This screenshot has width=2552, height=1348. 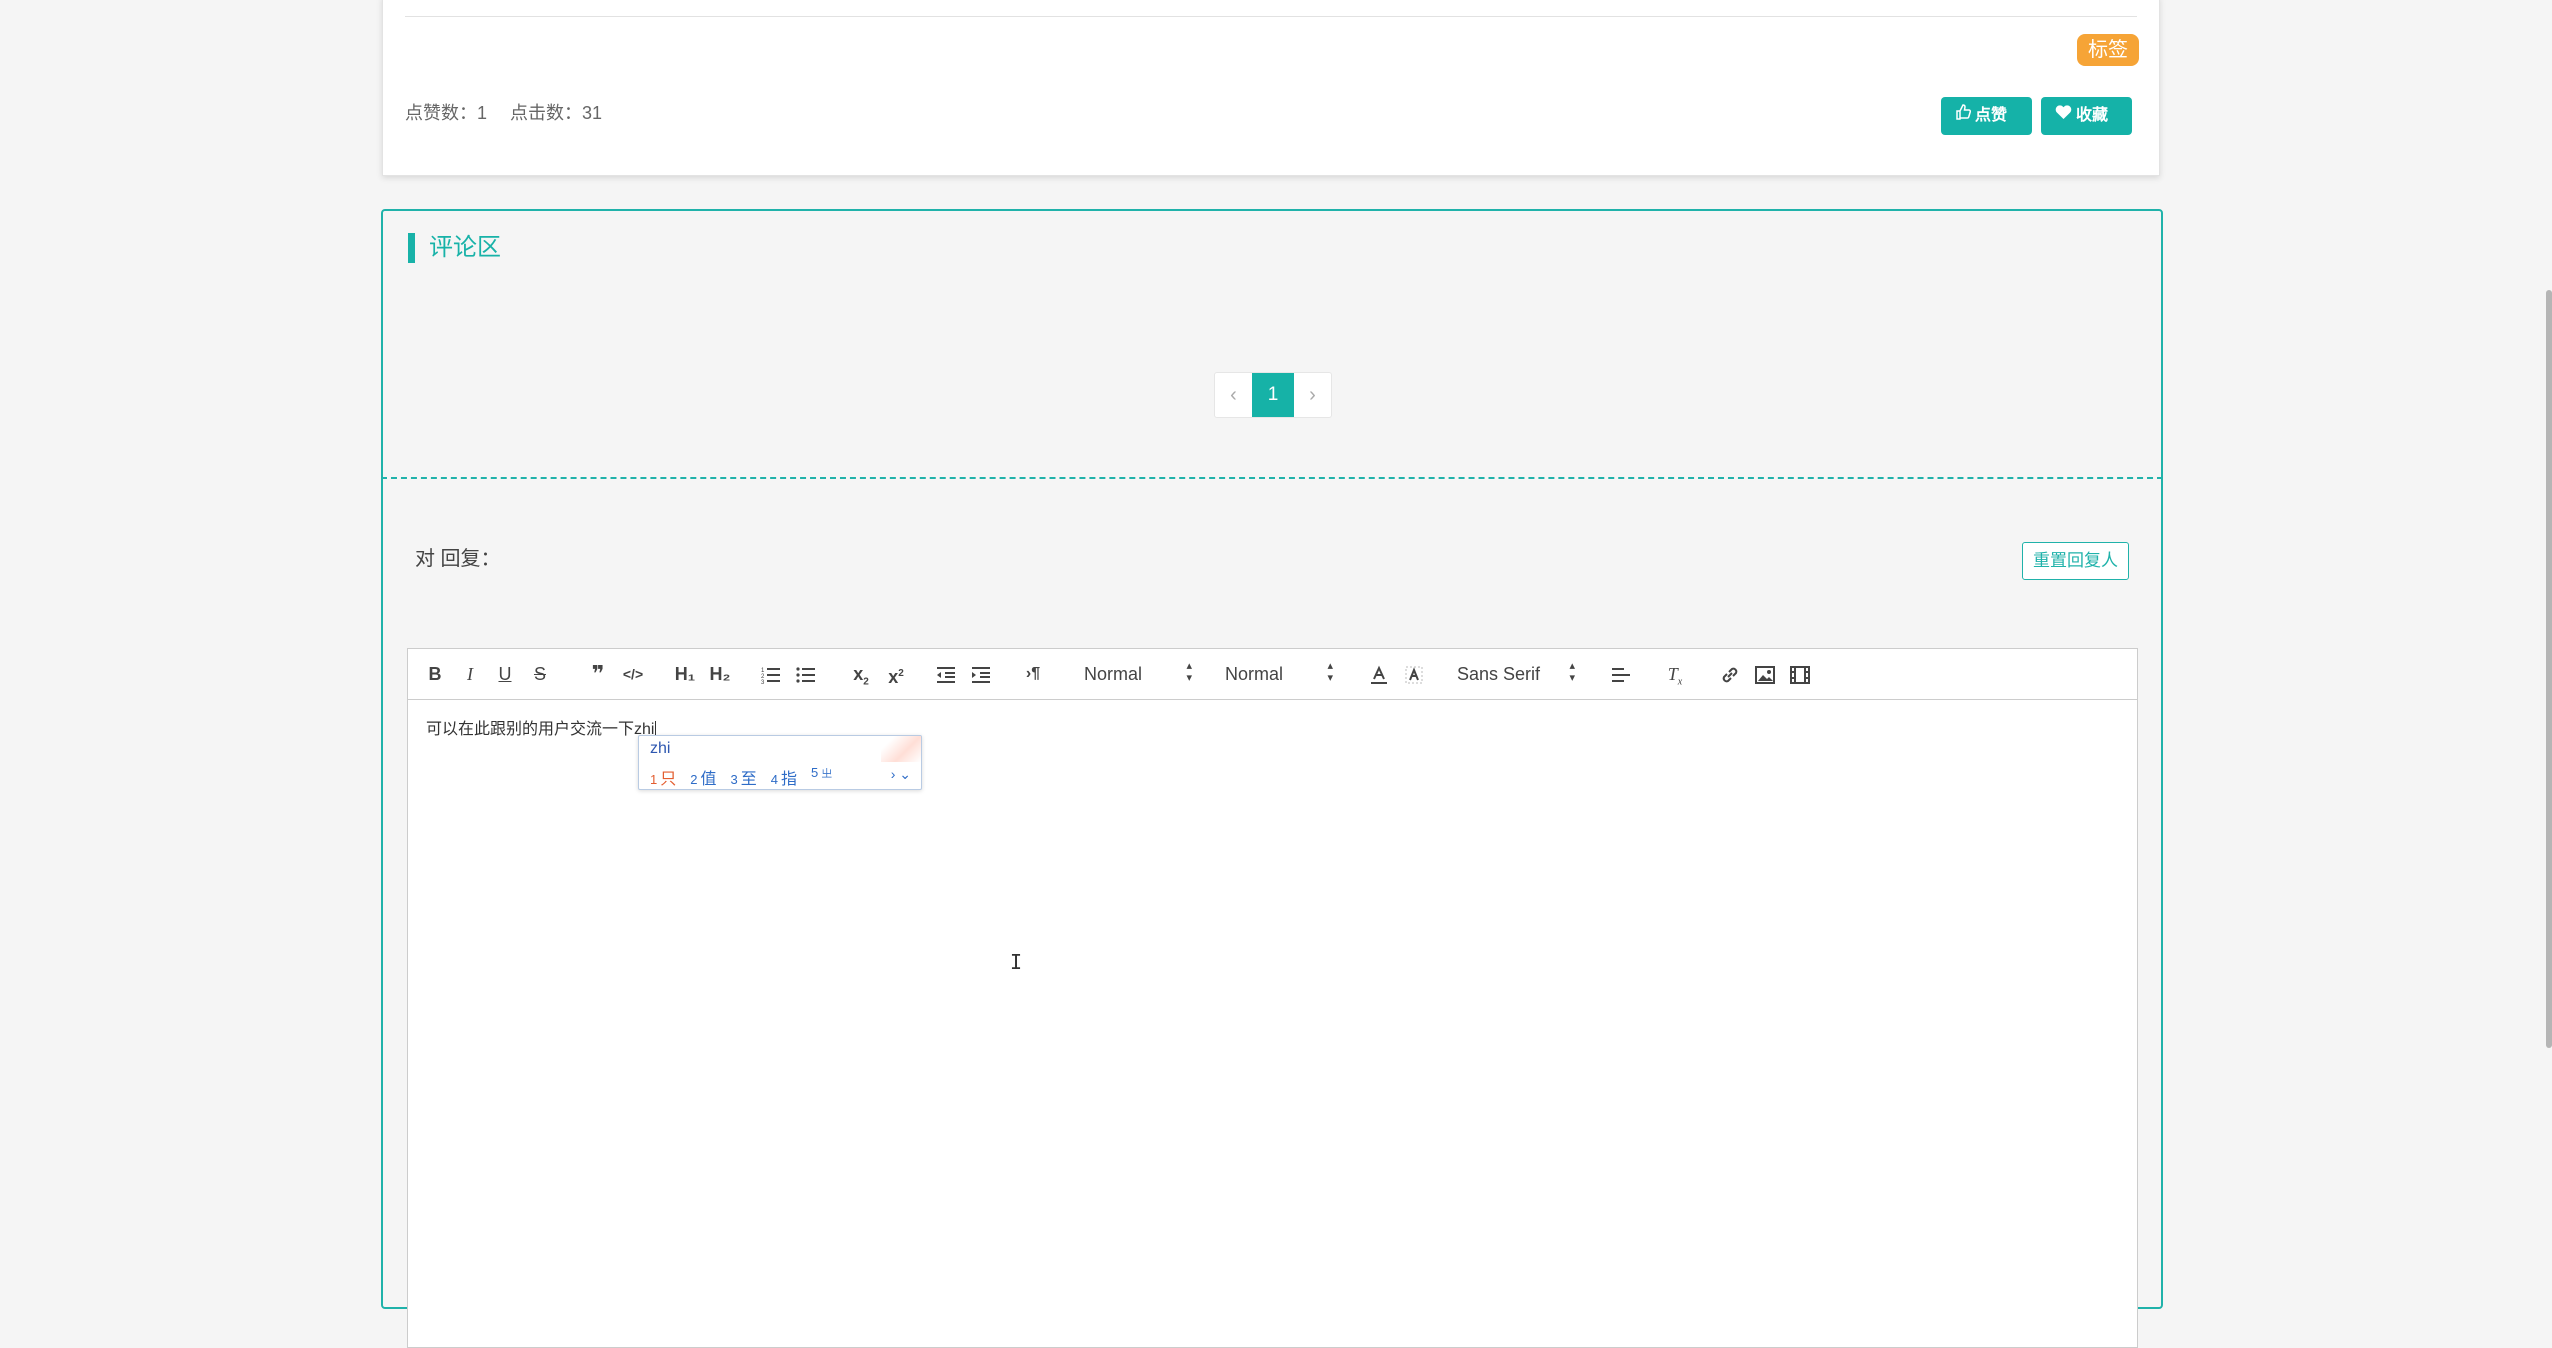 What do you see at coordinates (1414, 674) in the screenshot?
I see `background-color-icon` at bounding box center [1414, 674].